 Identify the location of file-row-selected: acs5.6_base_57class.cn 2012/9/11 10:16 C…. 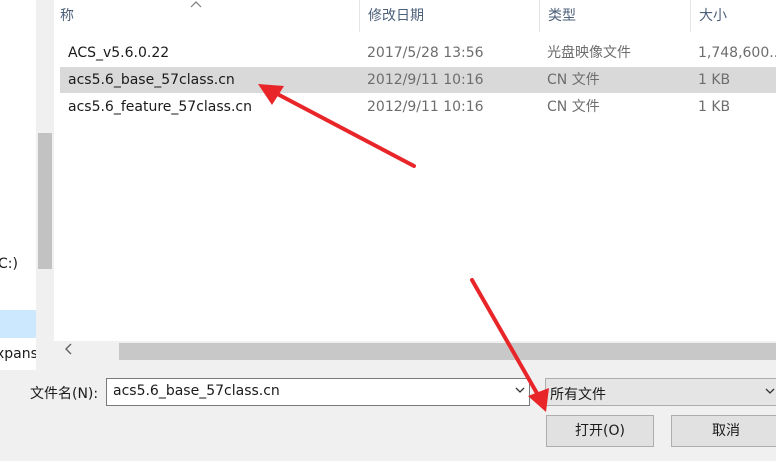
(418, 80).